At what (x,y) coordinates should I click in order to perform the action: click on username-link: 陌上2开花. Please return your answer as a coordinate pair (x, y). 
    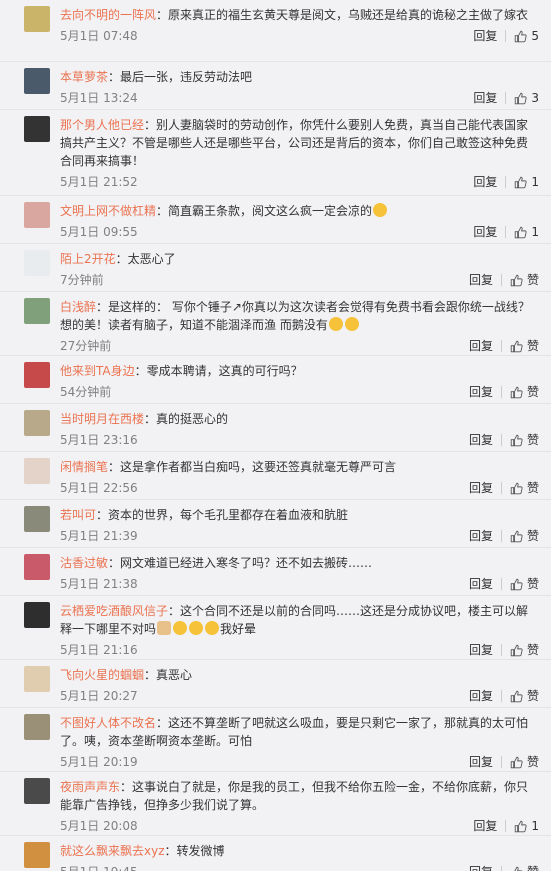
    Looking at the image, I should click on (88, 259).